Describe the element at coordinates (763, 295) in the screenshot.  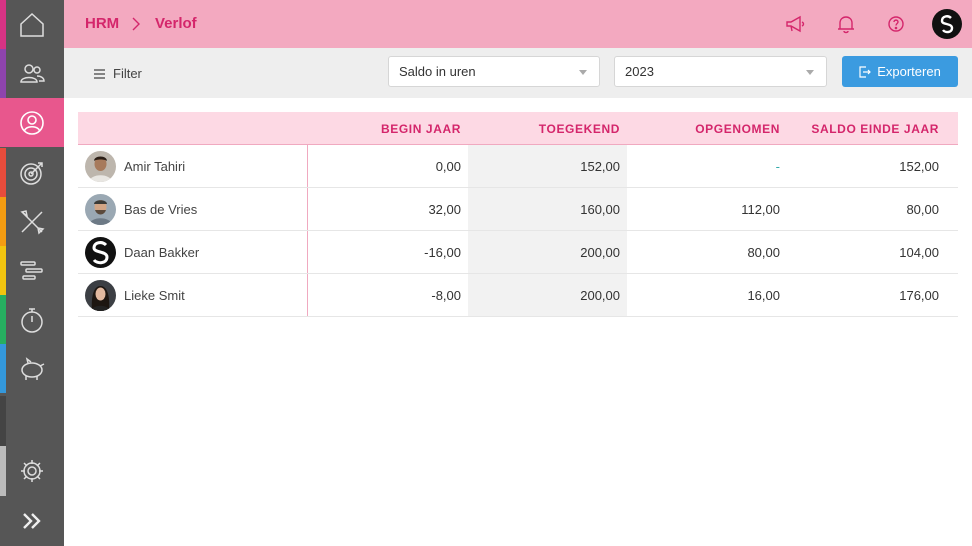
I see `opgenomen-value: 16,00` at that location.